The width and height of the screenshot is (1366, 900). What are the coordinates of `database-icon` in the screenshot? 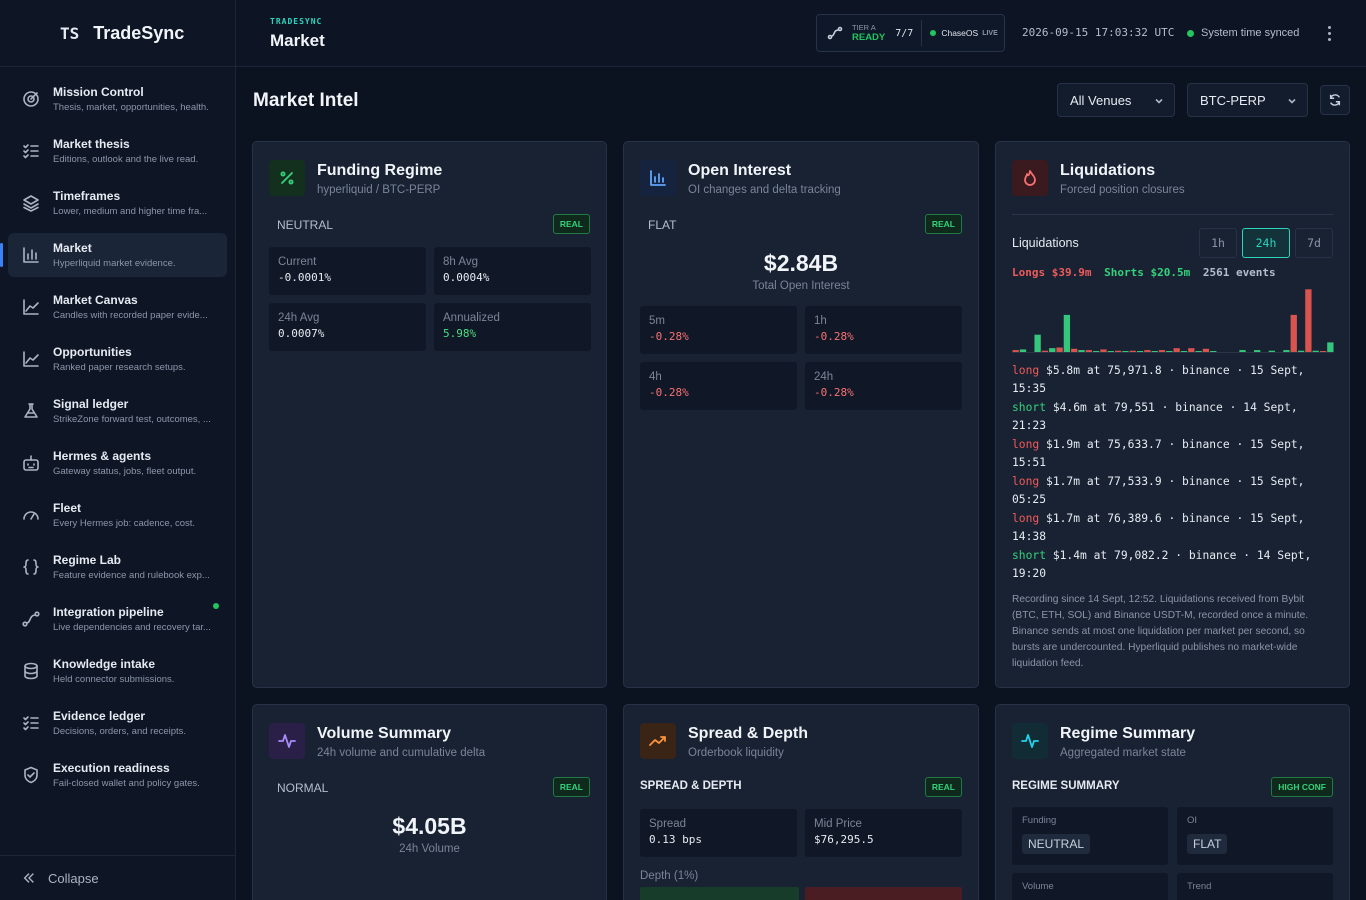 It's located at (31, 671).